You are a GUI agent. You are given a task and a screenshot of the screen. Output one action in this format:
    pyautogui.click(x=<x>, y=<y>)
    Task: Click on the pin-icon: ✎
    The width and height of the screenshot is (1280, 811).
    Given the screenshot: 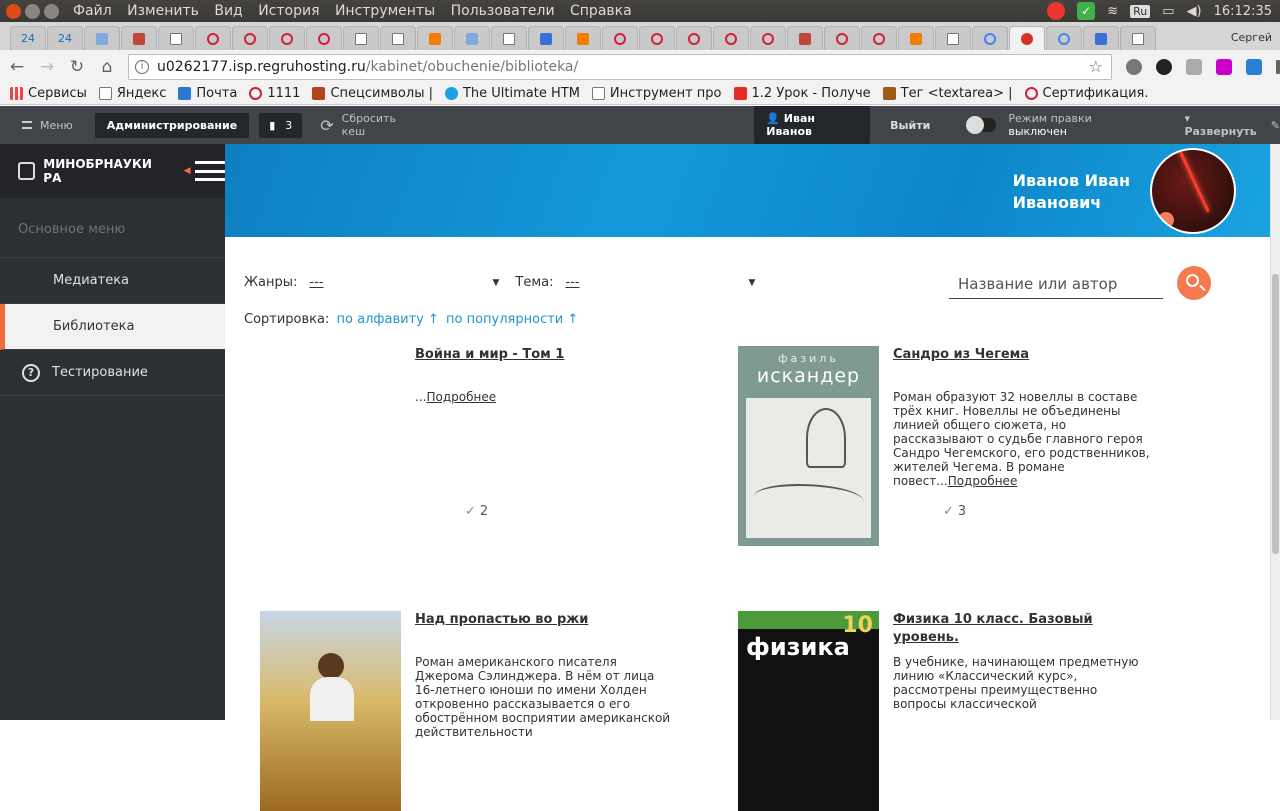 What is the action you would take?
    pyautogui.click(x=1275, y=125)
    